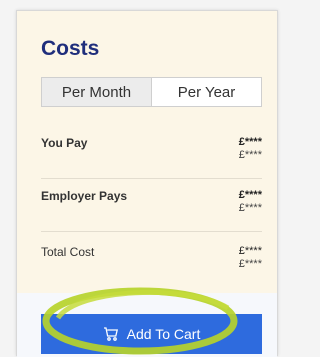 Image resolution: width=320 pixels, height=357 pixels. I want to click on total-cost-amounts: £**** £****, so click(250, 258).